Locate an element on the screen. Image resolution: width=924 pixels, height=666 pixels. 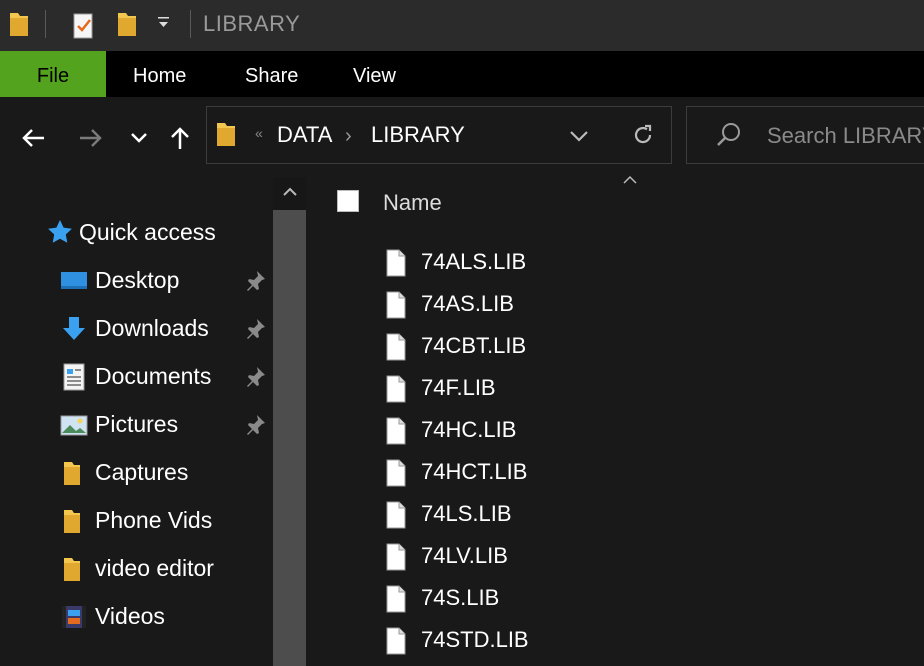
file-name: 74S.LIB is located at coordinates (460, 597).